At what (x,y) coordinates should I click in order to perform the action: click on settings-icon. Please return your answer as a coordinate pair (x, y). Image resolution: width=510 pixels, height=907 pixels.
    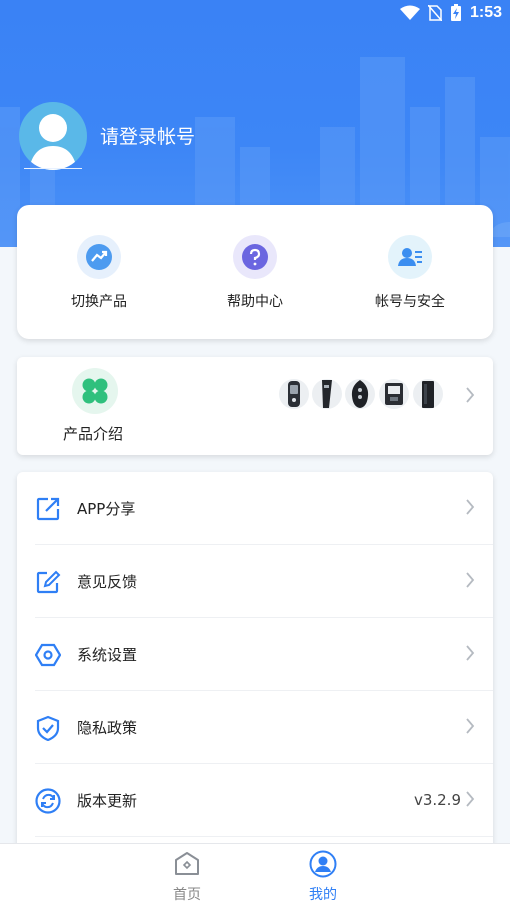
    Looking at the image, I should click on (48, 655).